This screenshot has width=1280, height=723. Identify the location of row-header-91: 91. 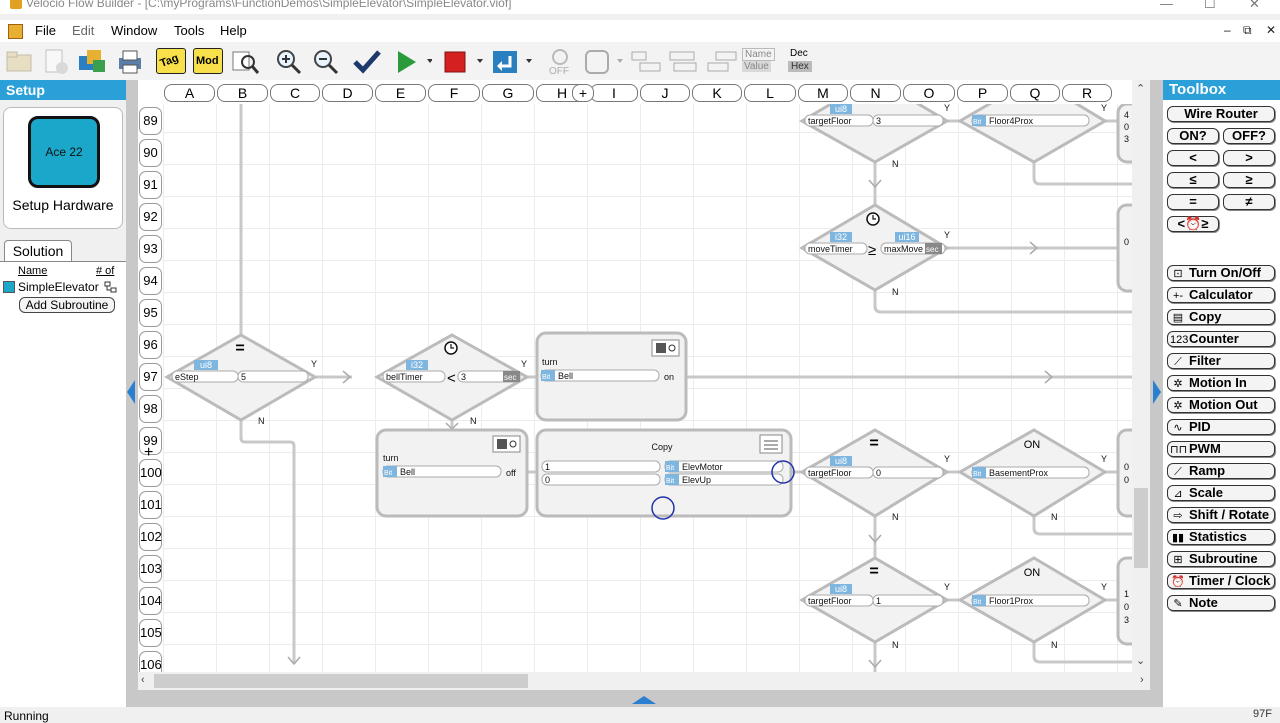
(150, 185).